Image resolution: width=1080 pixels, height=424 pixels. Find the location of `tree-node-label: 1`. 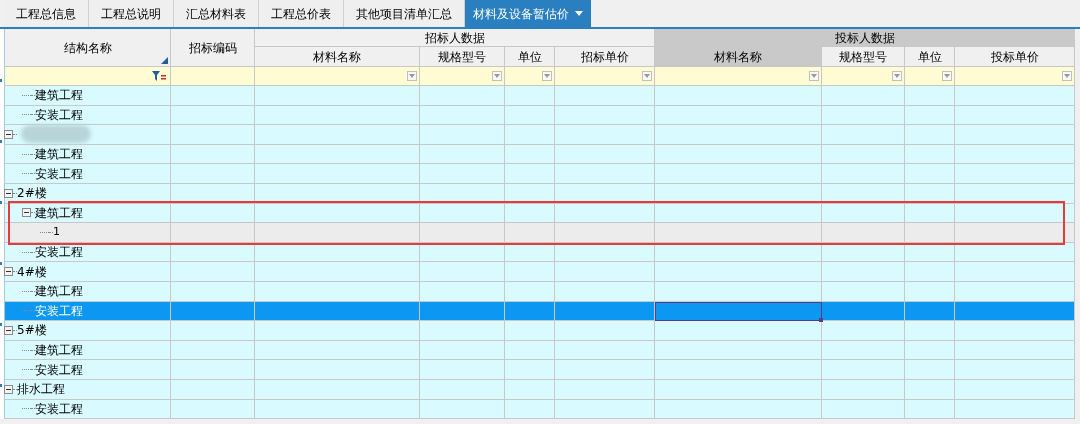

tree-node-label: 1 is located at coordinates (56, 232).